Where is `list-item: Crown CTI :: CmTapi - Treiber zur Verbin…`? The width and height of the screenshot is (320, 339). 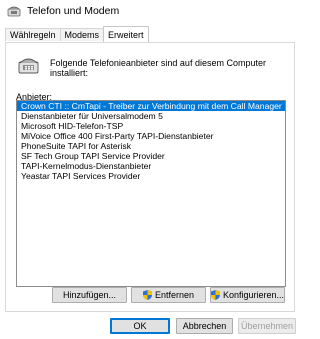 list-item: Crown CTI :: CmTapi - Treiber zur Verbin… is located at coordinates (151, 106).